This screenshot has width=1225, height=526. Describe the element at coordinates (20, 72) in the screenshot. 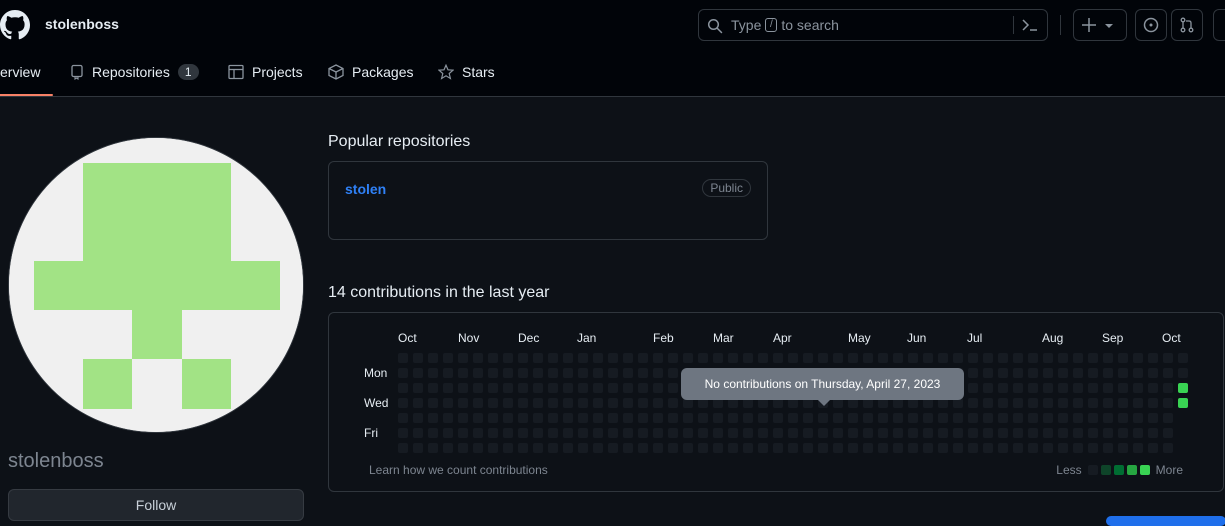

I see `tab-overview: erview` at that location.